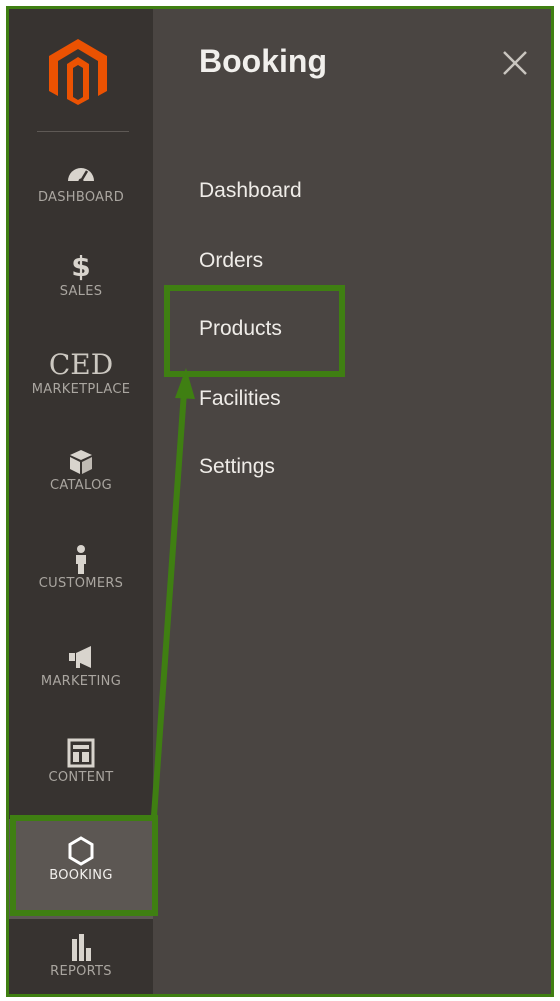 The image size is (560, 1001). Describe the element at coordinates (81, 266) in the screenshot. I see `dollar-icon: $` at that location.